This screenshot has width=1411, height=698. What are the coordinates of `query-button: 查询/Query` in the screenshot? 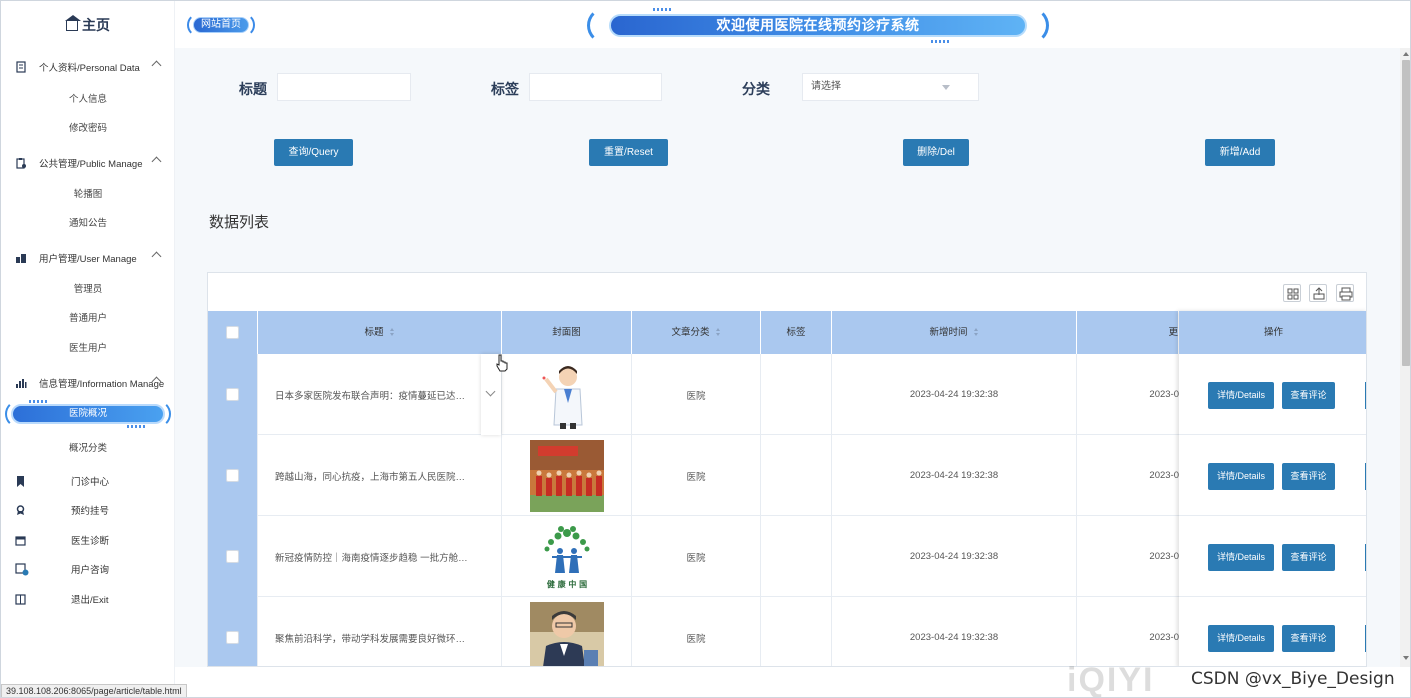 It's located at (313, 152).